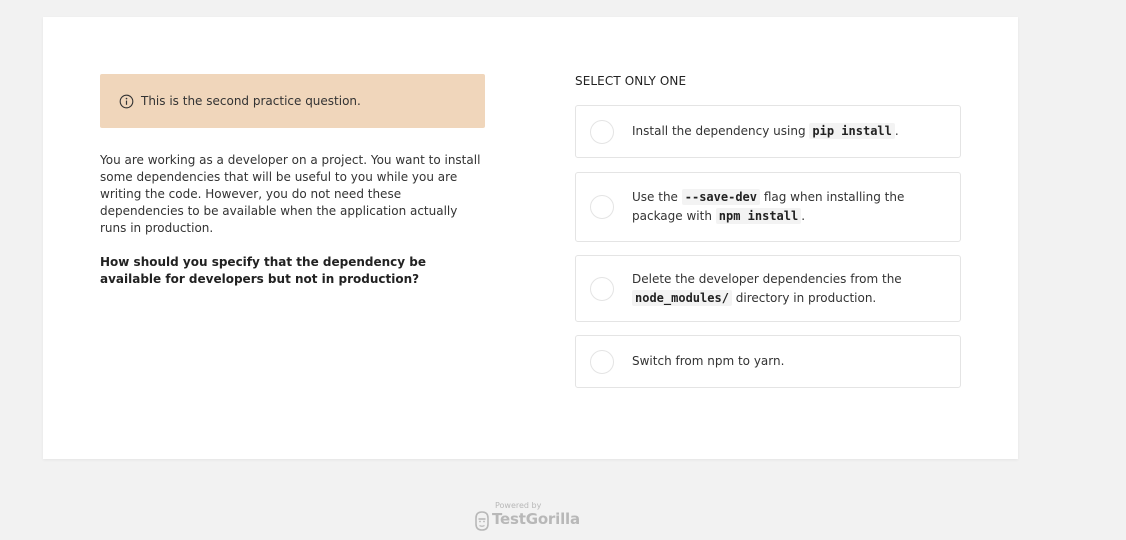 This screenshot has width=1126, height=540. What do you see at coordinates (536, 519) in the screenshot?
I see `brand-name: TestGorilla` at bounding box center [536, 519].